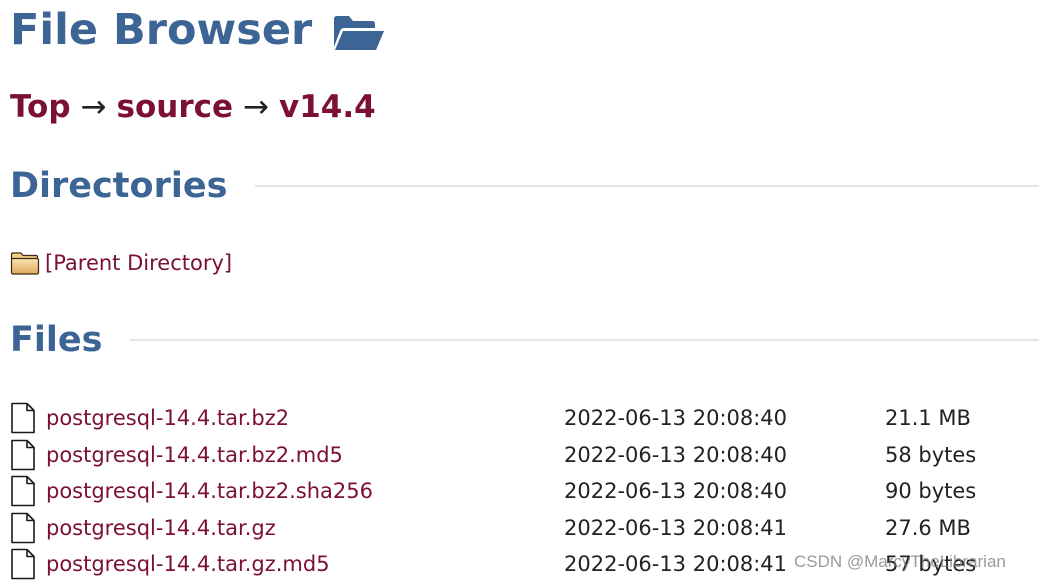  What do you see at coordinates (56, 340) in the screenshot?
I see `files-heading-label: Files` at bounding box center [56, 340].